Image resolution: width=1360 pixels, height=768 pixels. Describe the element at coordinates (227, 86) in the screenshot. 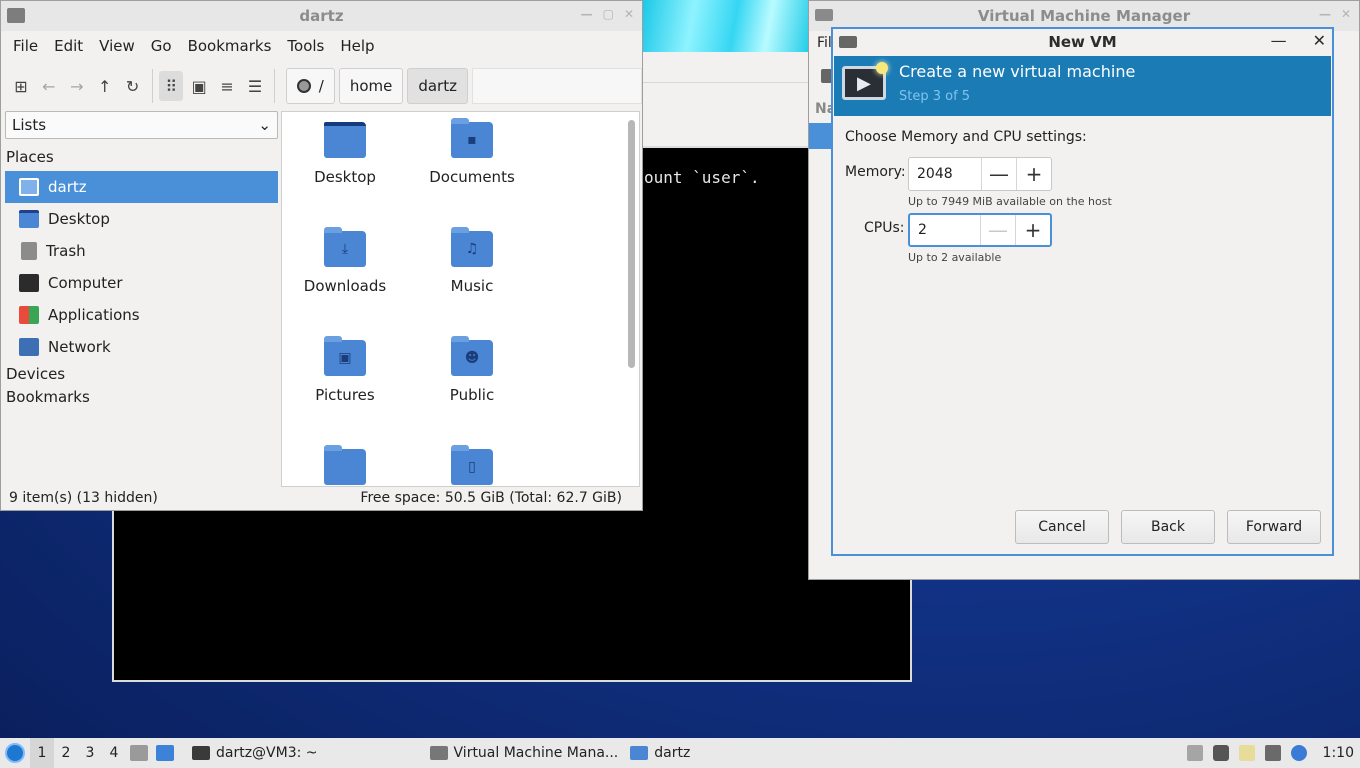

I see `compact-view-icon: ≡` at that location.